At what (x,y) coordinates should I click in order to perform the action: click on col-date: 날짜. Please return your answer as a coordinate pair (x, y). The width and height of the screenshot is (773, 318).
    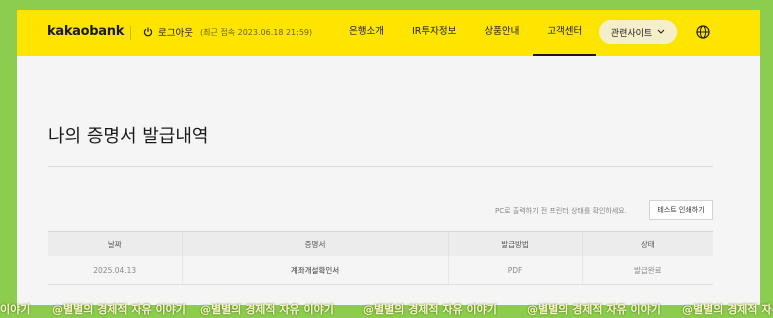
    Looking at the image, I should click on (115, 243).